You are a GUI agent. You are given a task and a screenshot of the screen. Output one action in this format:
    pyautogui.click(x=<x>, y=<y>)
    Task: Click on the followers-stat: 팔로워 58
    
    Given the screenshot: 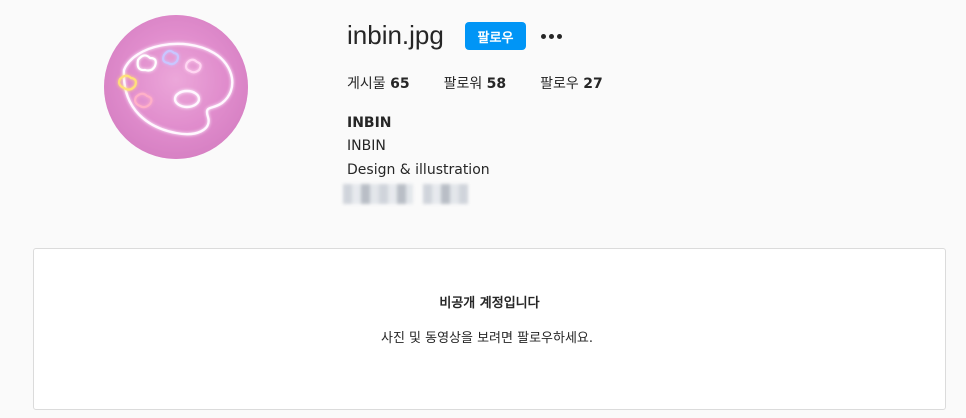 What is the action you would take?
    pyautogui.click(x=475, y=83)
    